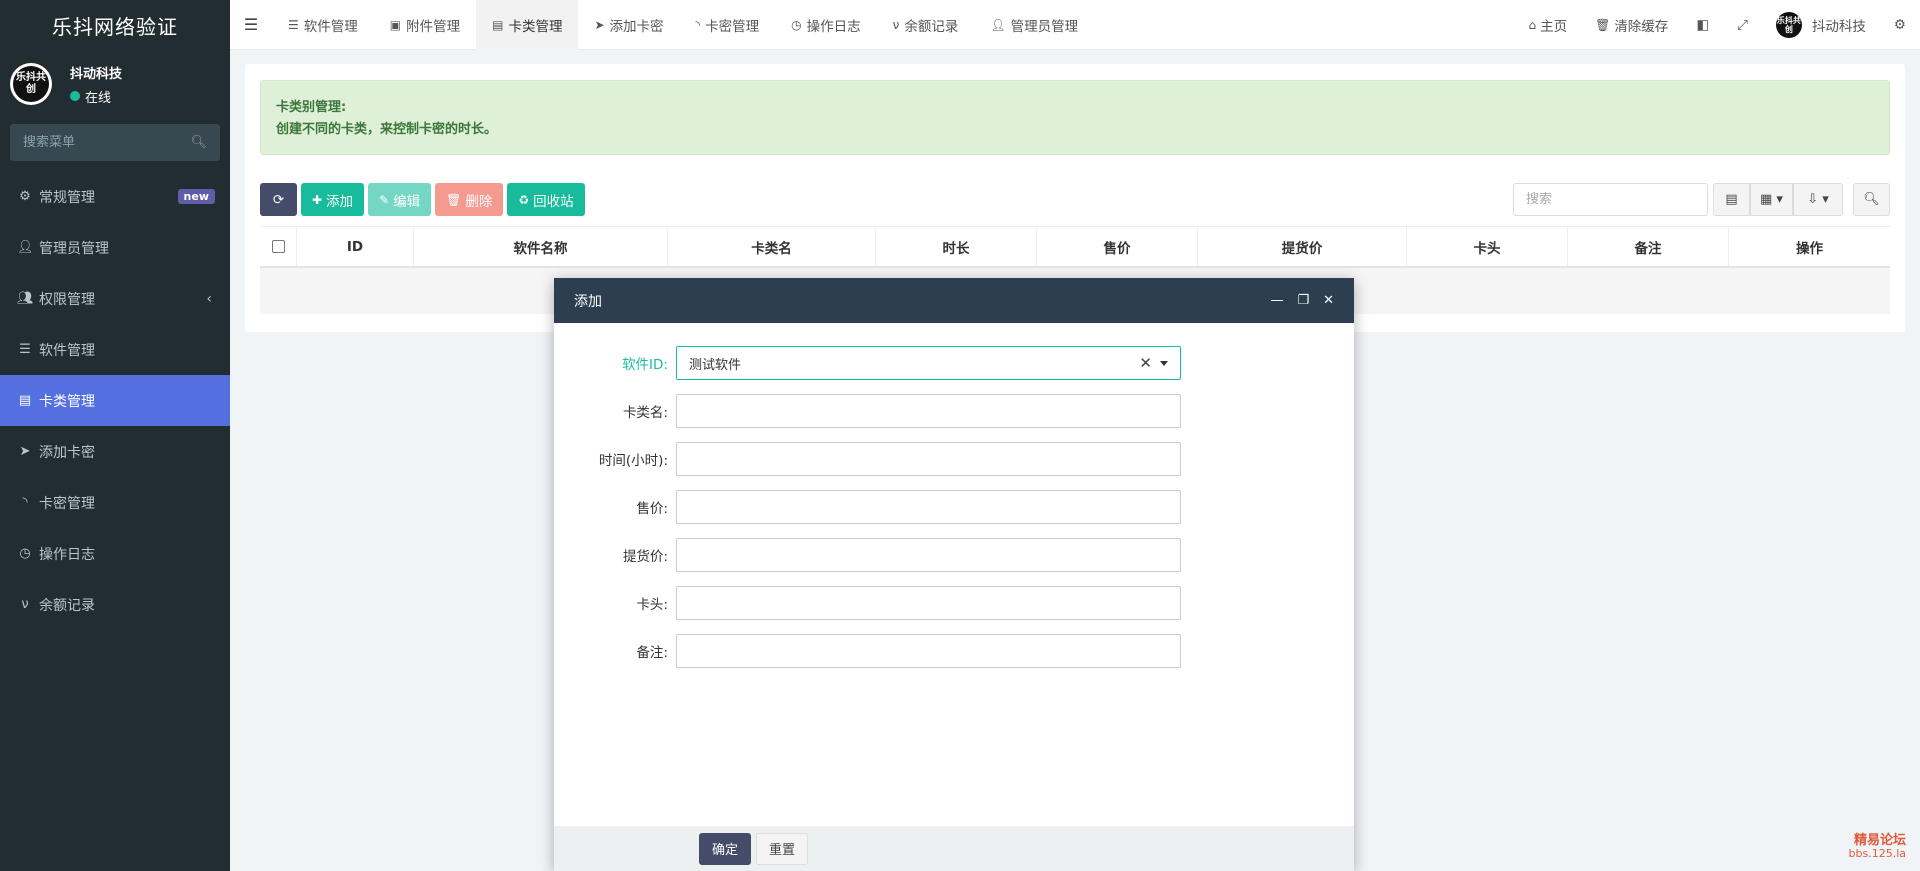  Describe the element at coordinates (652, 653) in the screenshot. I see `field-label: 备注:` at that location.